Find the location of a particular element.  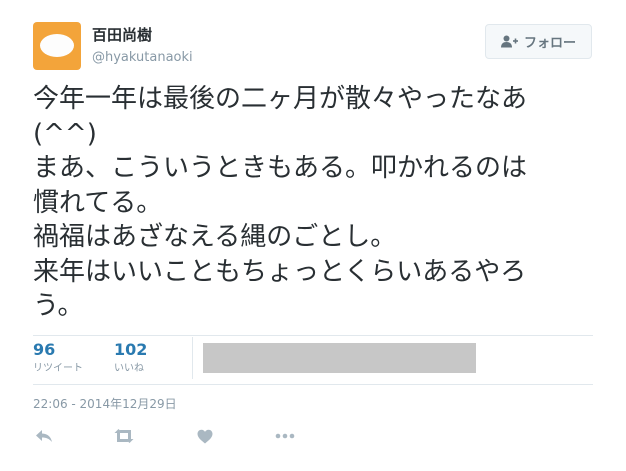

stat-separator is located at coordinates (192, 358).